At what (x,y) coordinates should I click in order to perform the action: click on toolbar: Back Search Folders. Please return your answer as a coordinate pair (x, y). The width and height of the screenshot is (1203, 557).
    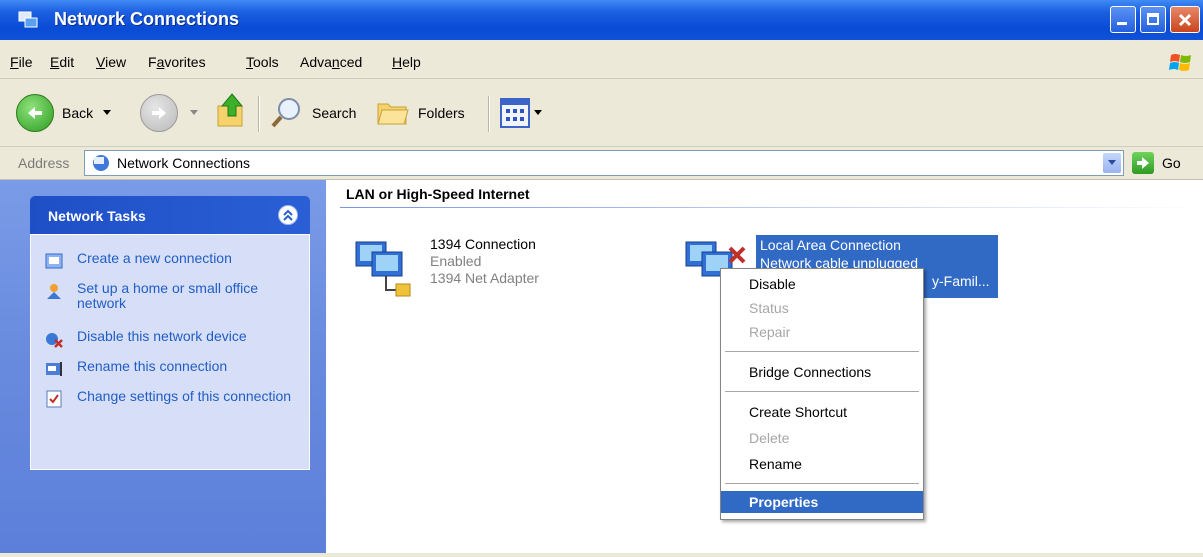
    Looking at the image, I should click on (601, 113).